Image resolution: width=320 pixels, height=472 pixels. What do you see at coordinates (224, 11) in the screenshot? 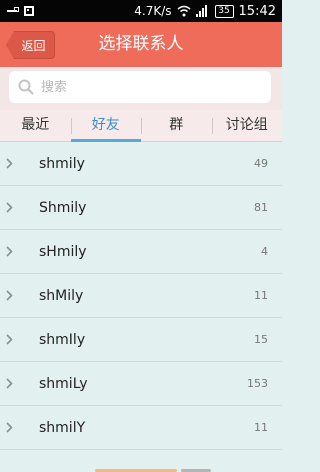
I see `battery-icon: 35` at bounding box center [224, 11].